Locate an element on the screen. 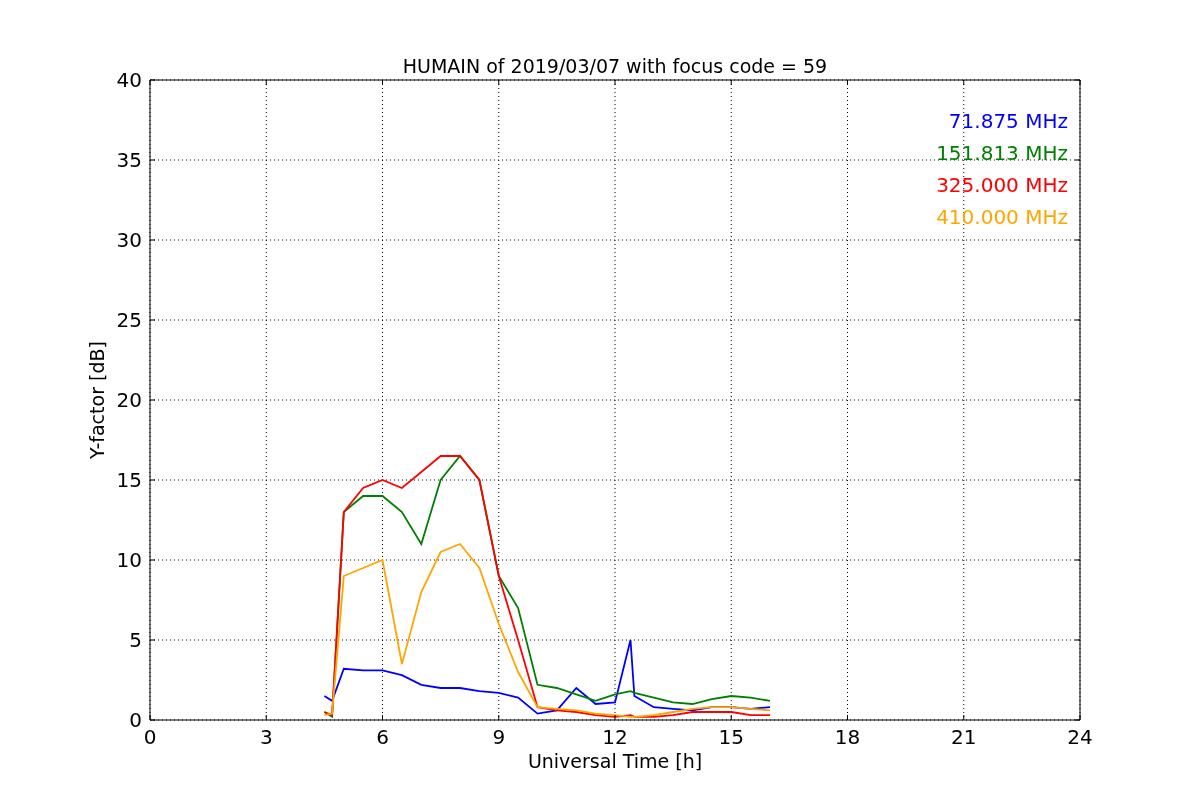  x-tick-label: 3 is located at coordinates (266, 737).